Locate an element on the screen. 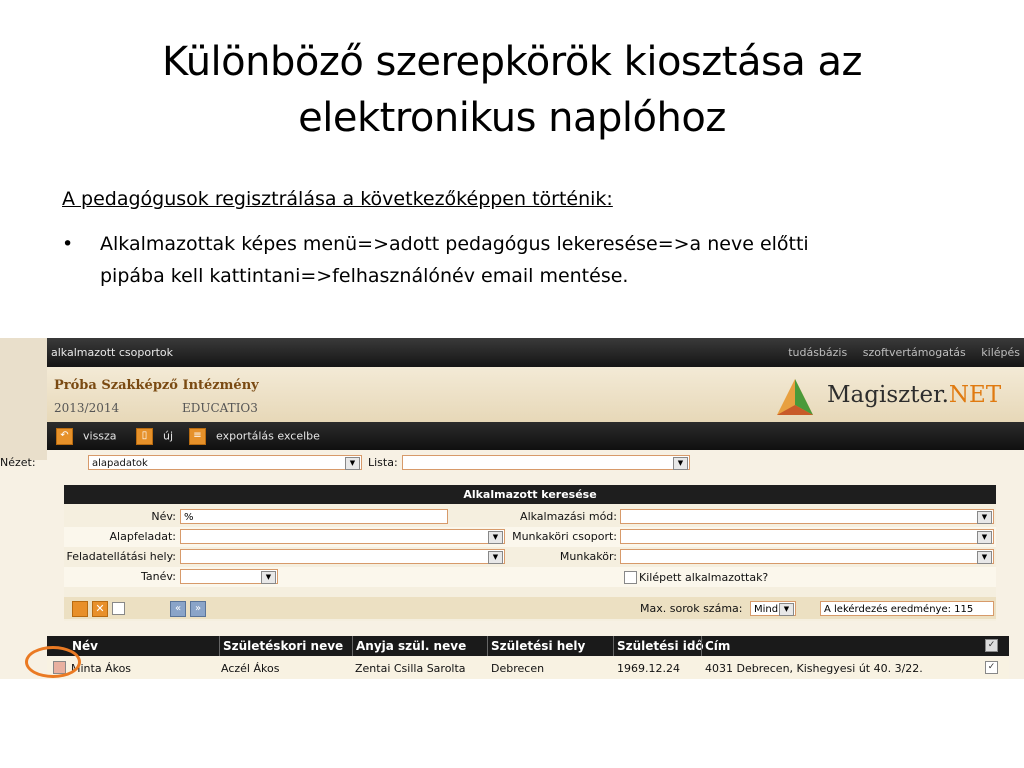  col-szuletesi-ido: Születési idő is located at coordinates (660, 646).